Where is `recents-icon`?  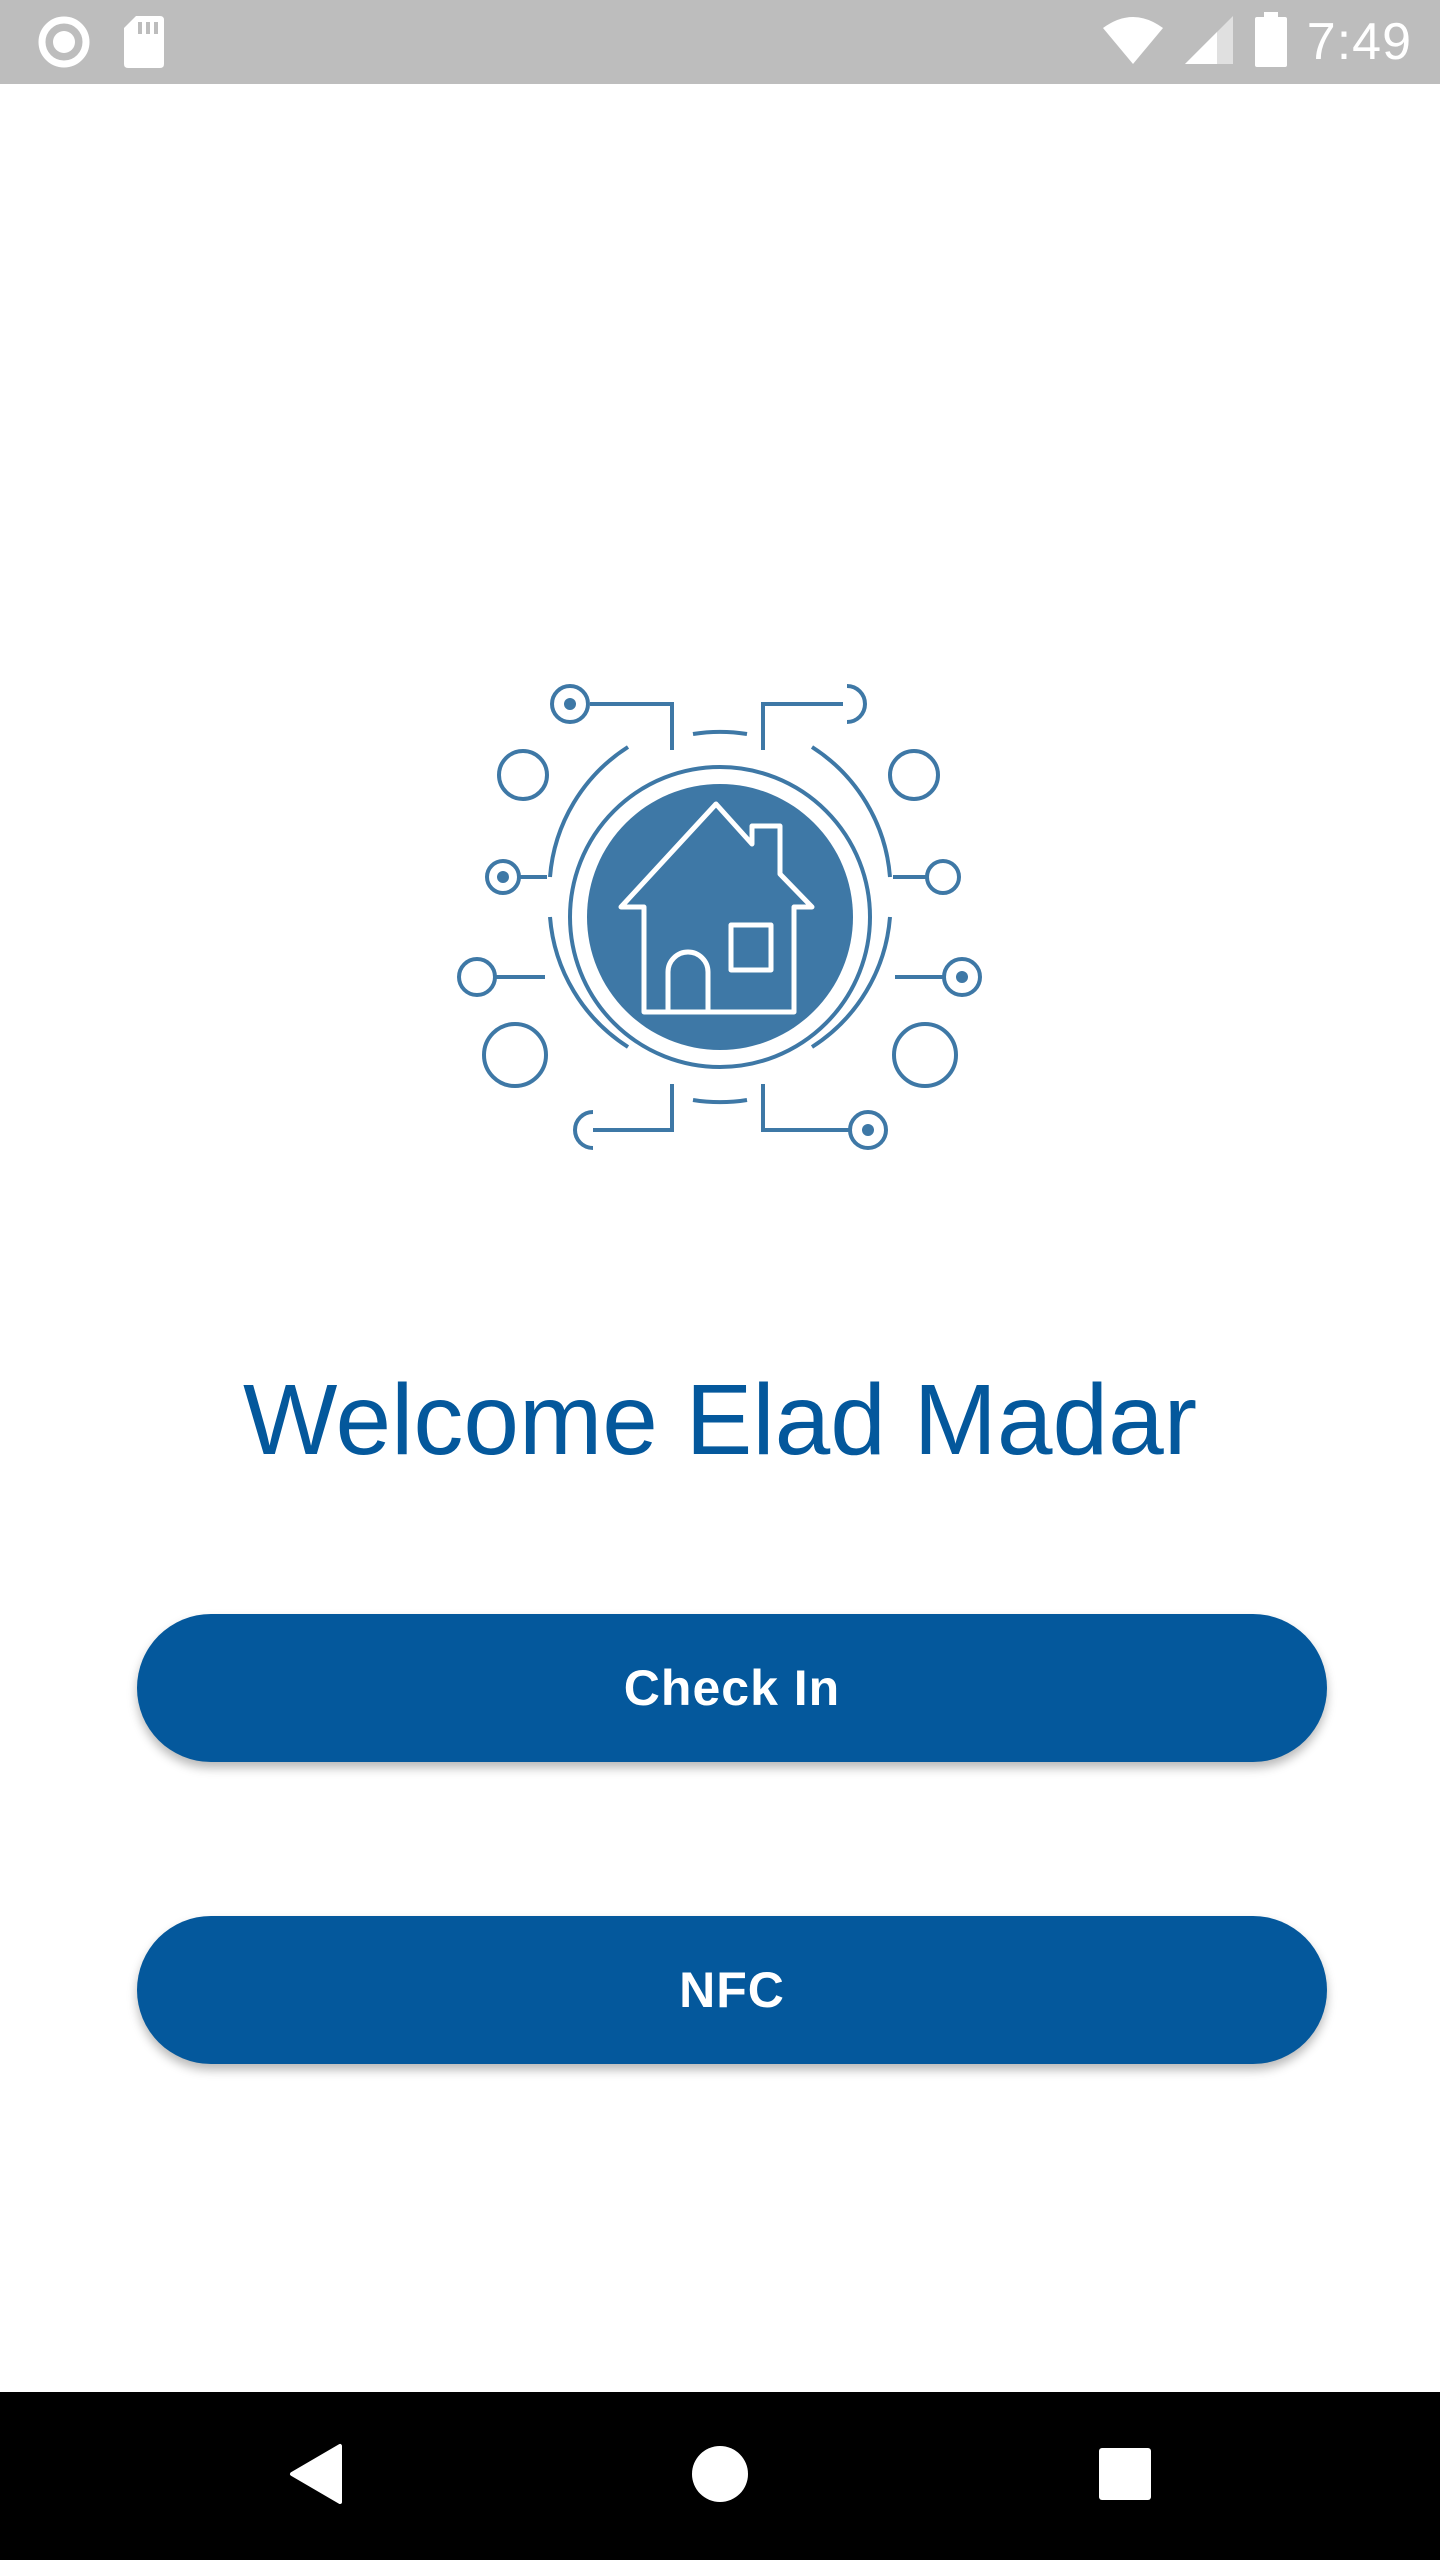 recents-icon is located at coordinates (1125, 2476).